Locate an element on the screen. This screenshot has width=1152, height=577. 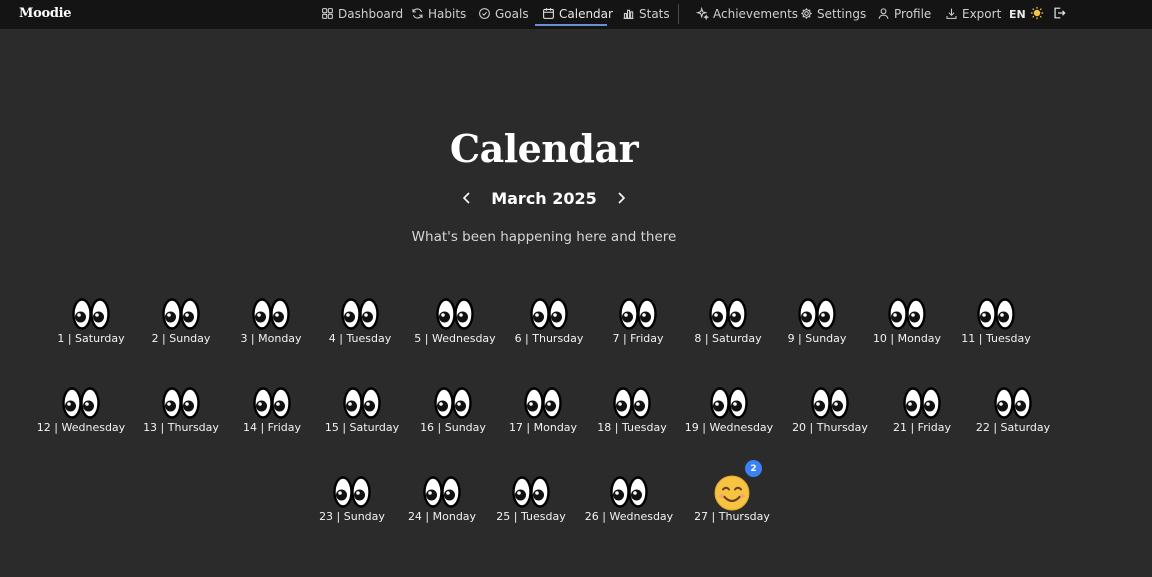
calendar-day-cell: 12 | Wednesday is located at coordinates (81, 410).